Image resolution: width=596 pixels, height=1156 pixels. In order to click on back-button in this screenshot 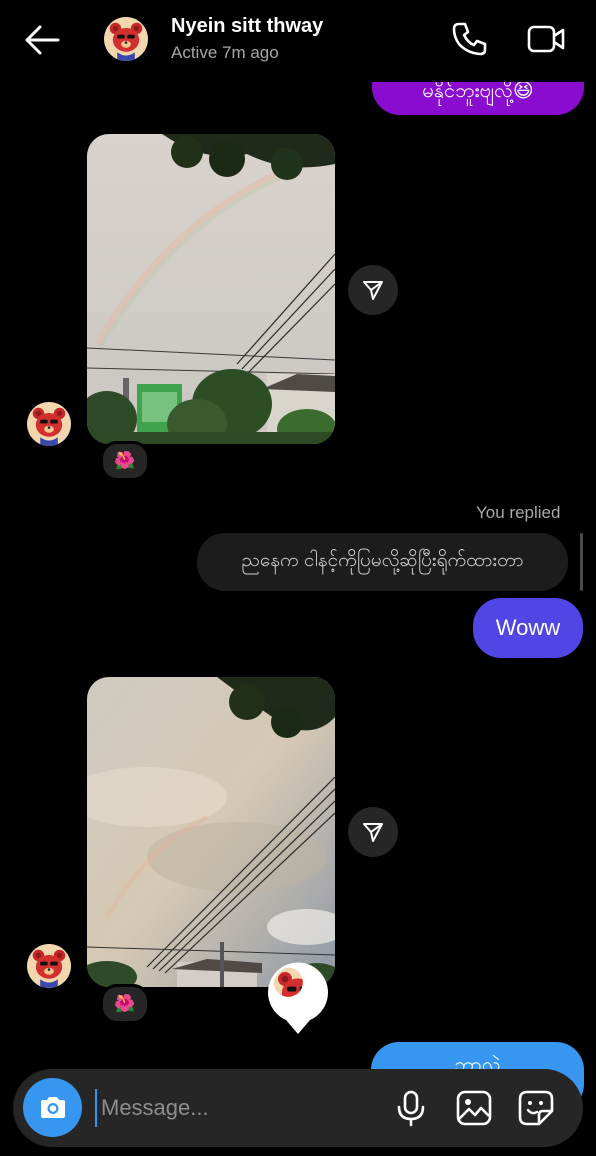, I will do `click(42, 40)`.